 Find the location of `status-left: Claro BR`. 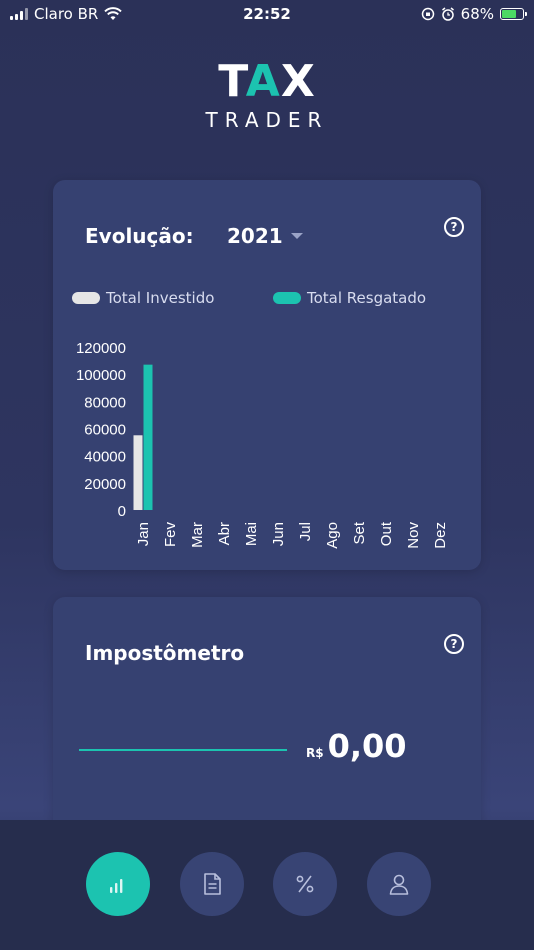

status-left: Claro BR is located at coordinates (66, 14).